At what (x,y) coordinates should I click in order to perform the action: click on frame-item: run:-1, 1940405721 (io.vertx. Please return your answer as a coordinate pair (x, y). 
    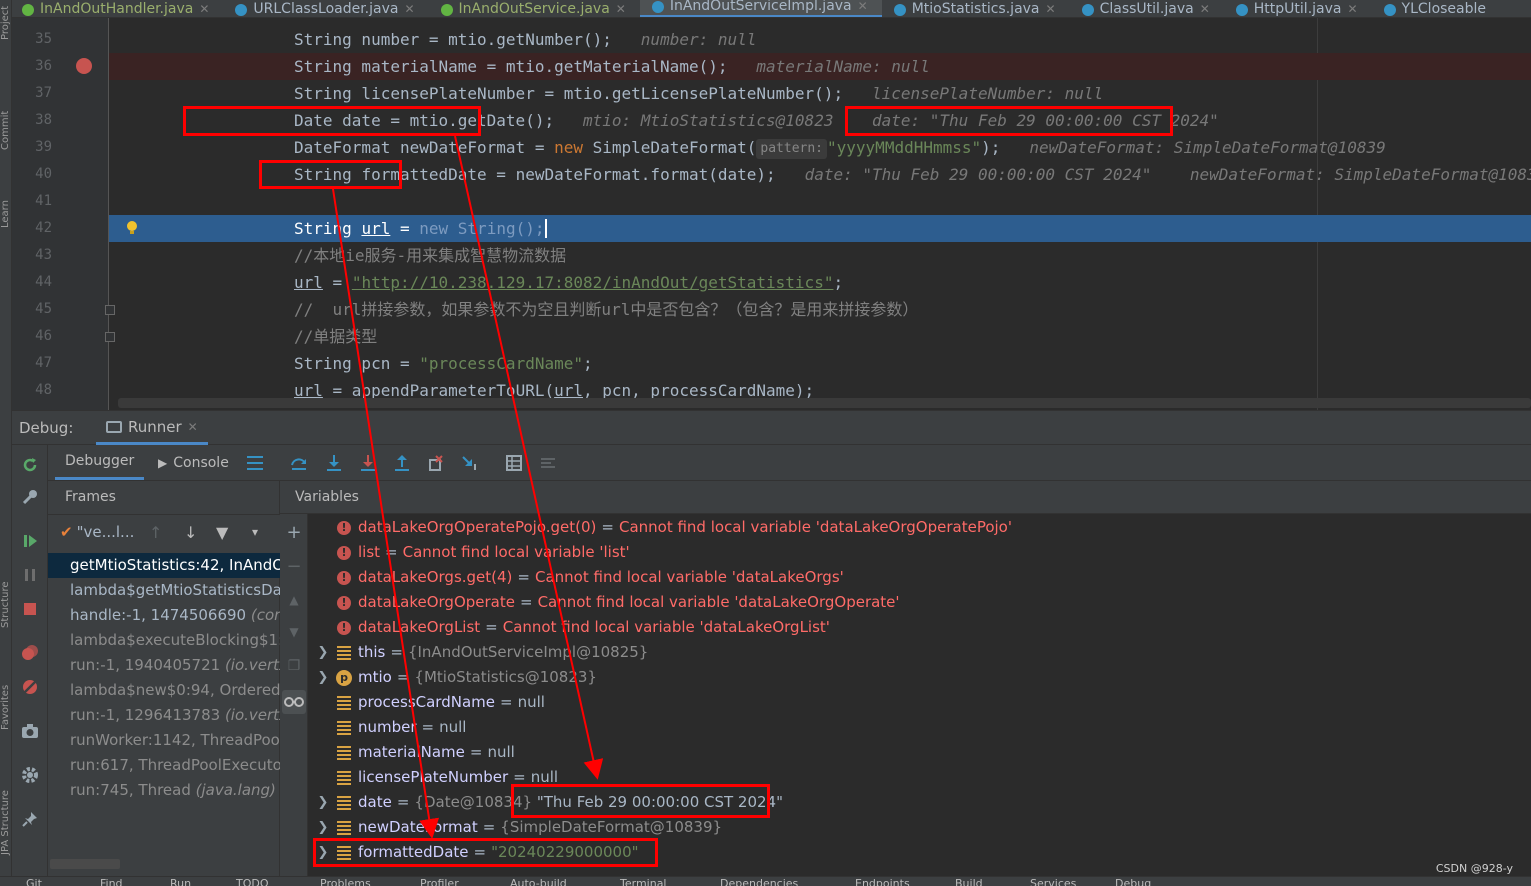
    Looking at the image, I should click on (164, 665).